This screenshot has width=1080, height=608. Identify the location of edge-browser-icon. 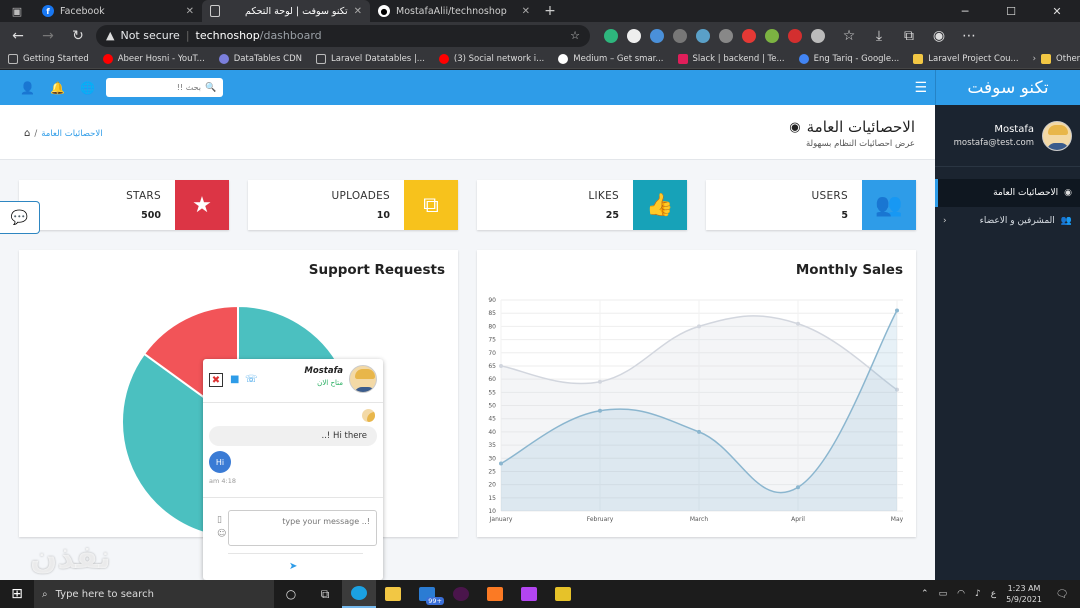
(359, 594).